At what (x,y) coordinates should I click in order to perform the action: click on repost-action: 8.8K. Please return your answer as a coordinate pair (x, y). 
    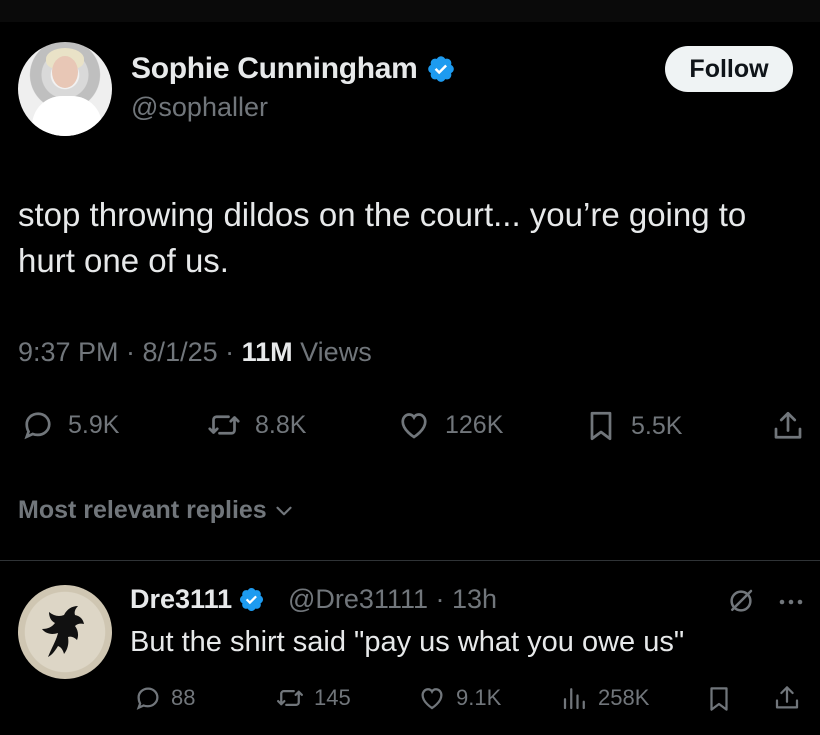
    Looking at the image, I should click on (255, 425).